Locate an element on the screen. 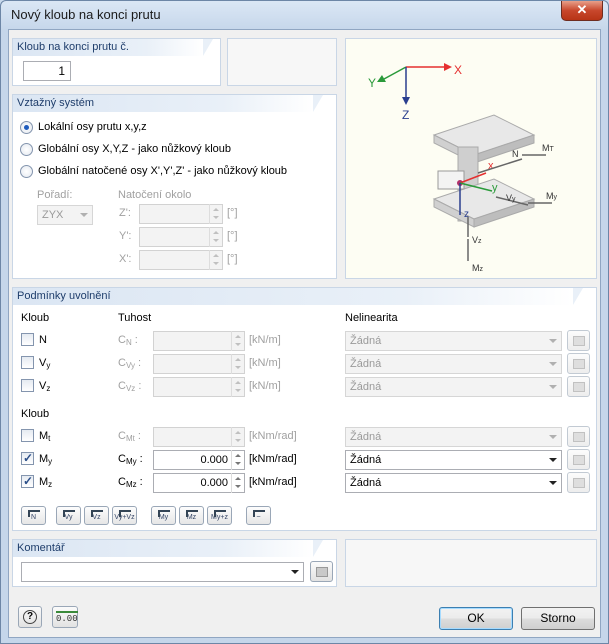 Image resolution: width=609 pixels, height=644 pixels. release-preset-toolbar: N Vy Vz Vy+Vz My Mz My+z ~ is located at coordinates (151, 516).